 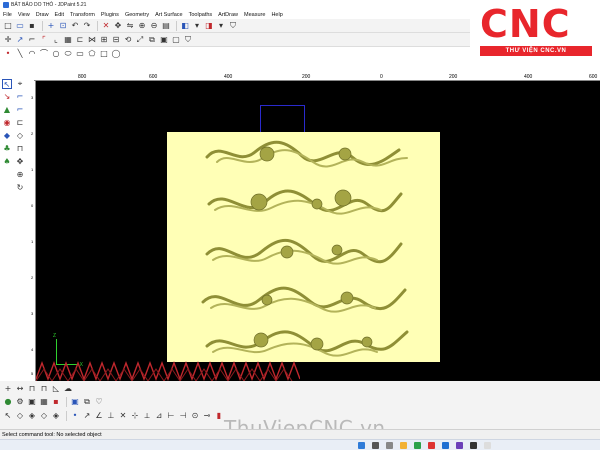 What do you see at coordinates (445, 445) in the screenshot?
I see `browser-icon` at bounding box center [445, 445].